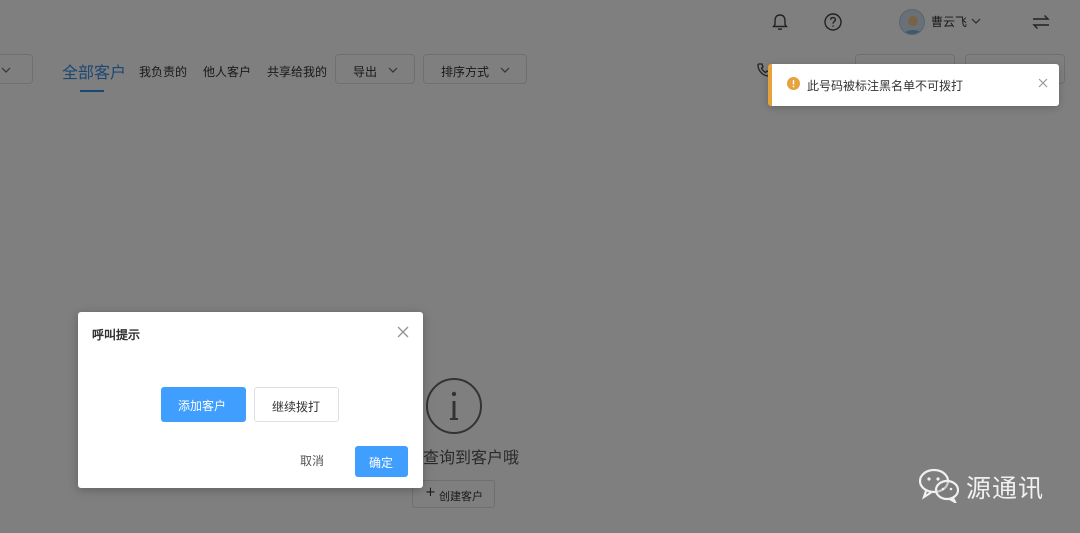 This screenshot has width=1080, height=533. I want to click on watermark-text: 源通讯, so click(1005, 488).